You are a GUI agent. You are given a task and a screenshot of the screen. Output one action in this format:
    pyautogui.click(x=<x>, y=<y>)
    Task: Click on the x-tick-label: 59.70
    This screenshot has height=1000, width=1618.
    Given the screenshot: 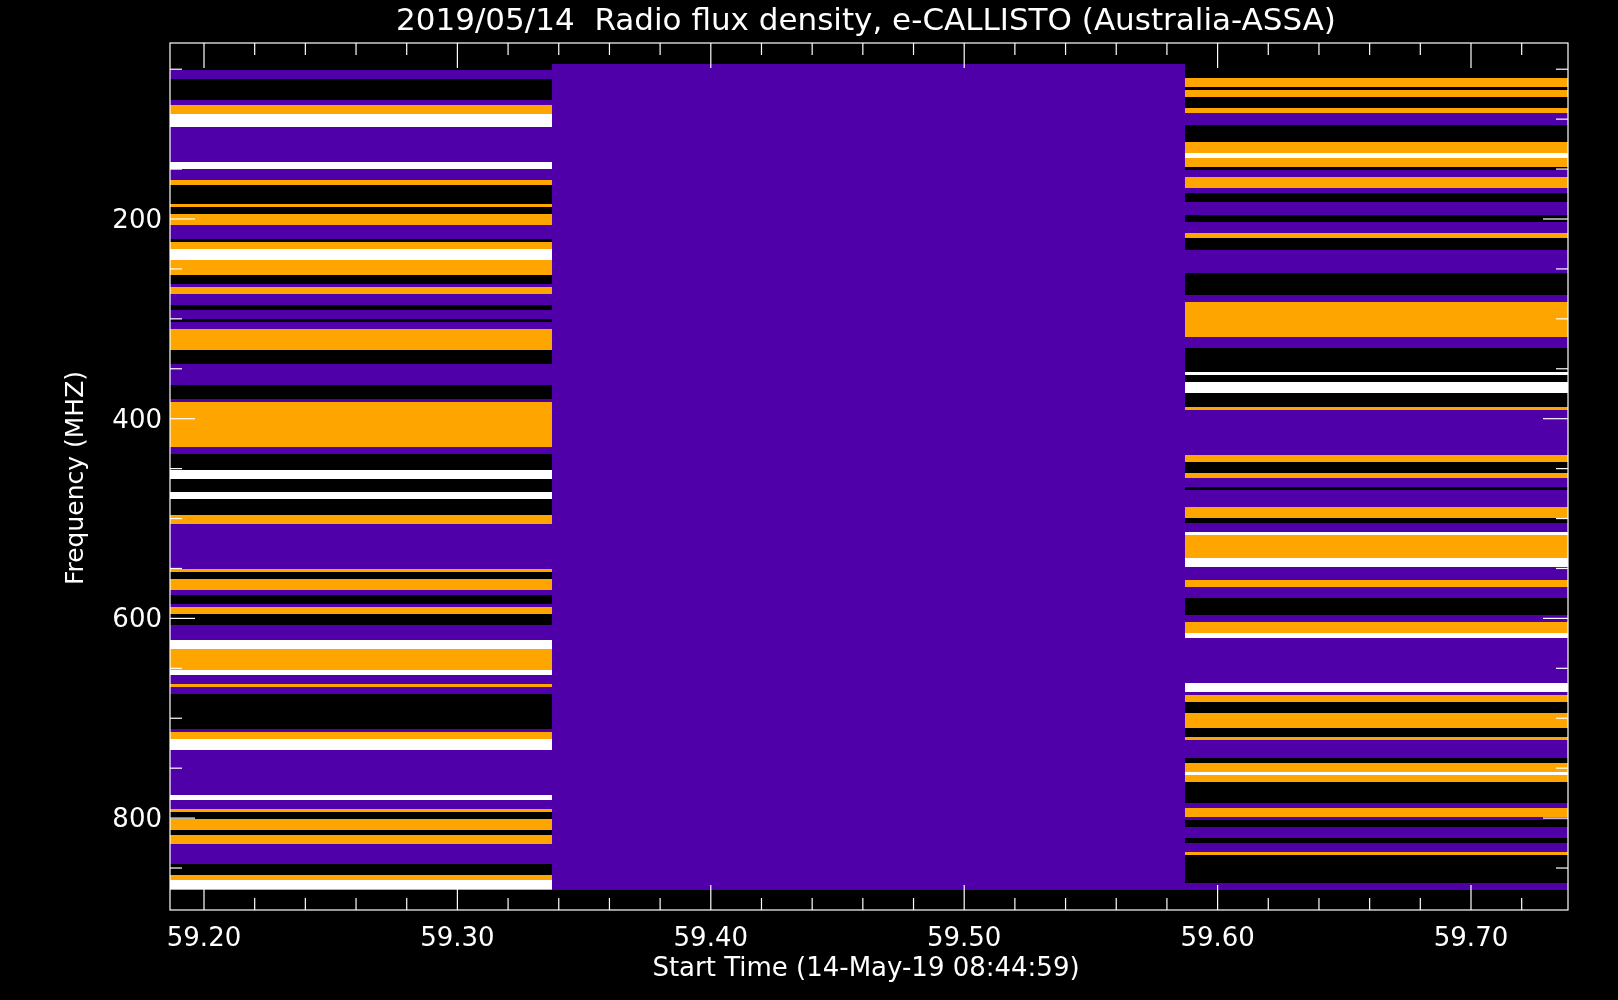 What is the action you would take?
    pyautogui.click(x=1471, y=937)
    